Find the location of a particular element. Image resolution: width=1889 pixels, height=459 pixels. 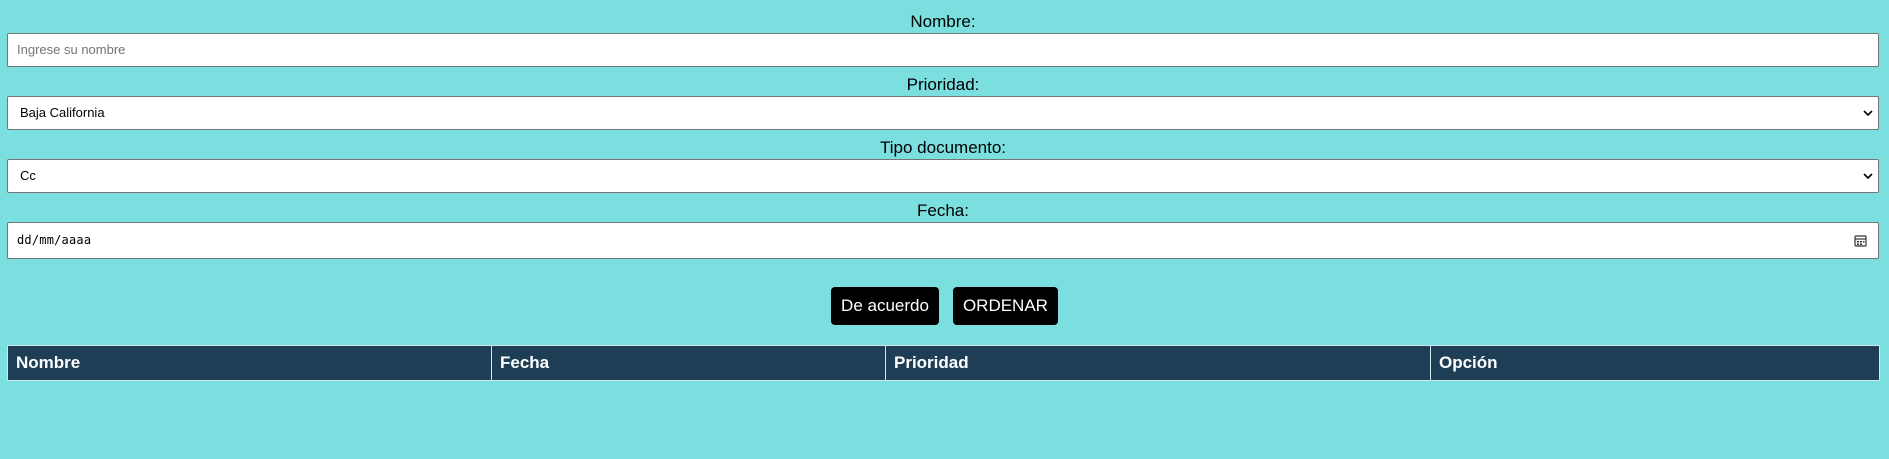

fecha-label: Fecha: is located at coordinates (943, 210).